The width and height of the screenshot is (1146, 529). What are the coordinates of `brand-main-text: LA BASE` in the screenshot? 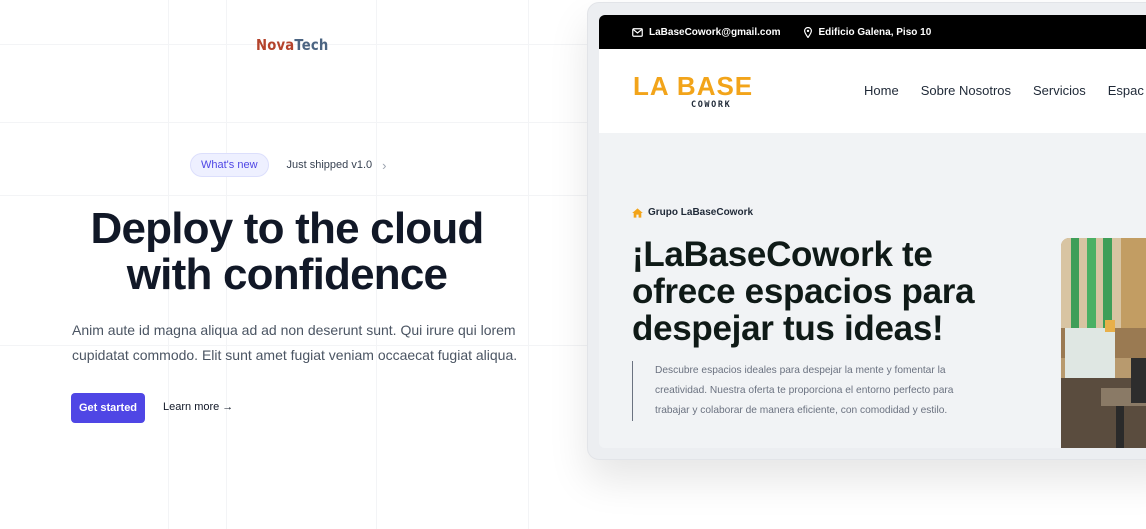 It's located at (693, 86).